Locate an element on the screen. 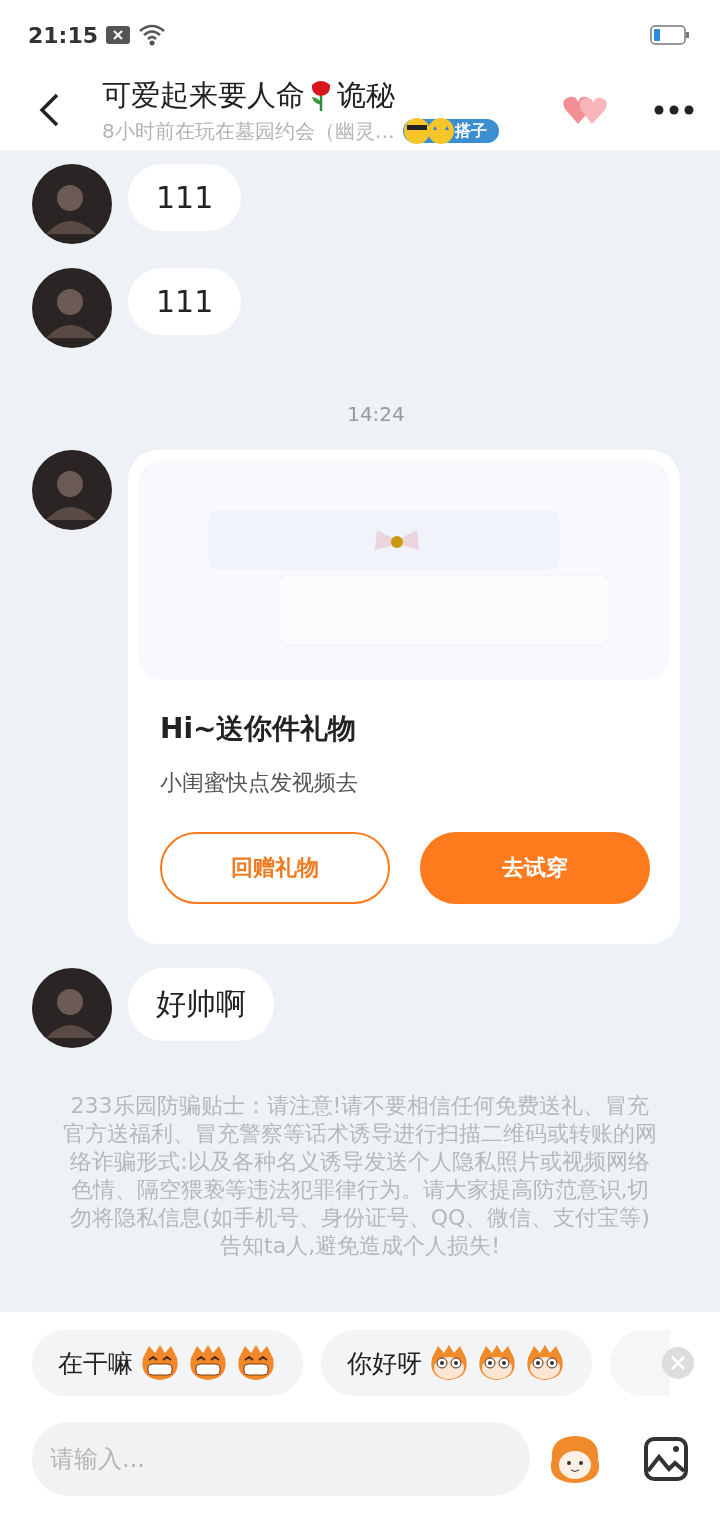  chat-title: 诡秘 is located at coordinates (366, 95).